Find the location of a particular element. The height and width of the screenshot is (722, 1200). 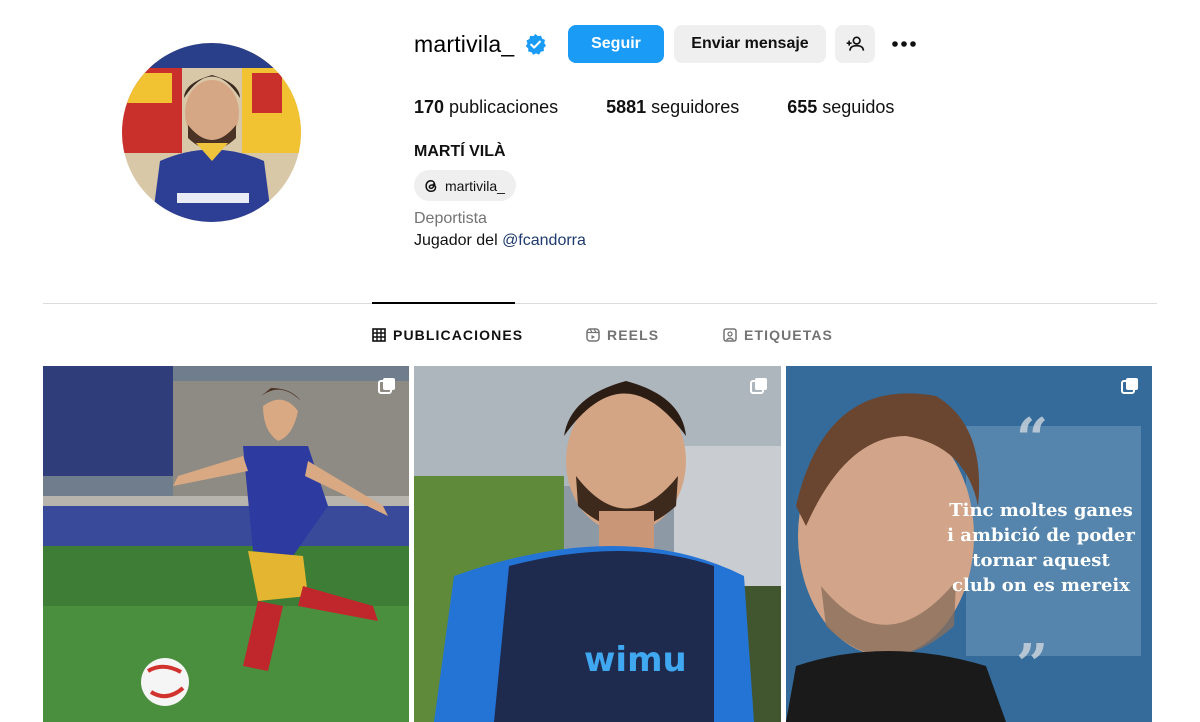

tab-tagged-label: ETIQUETAS is located at coordinates (788, 335).